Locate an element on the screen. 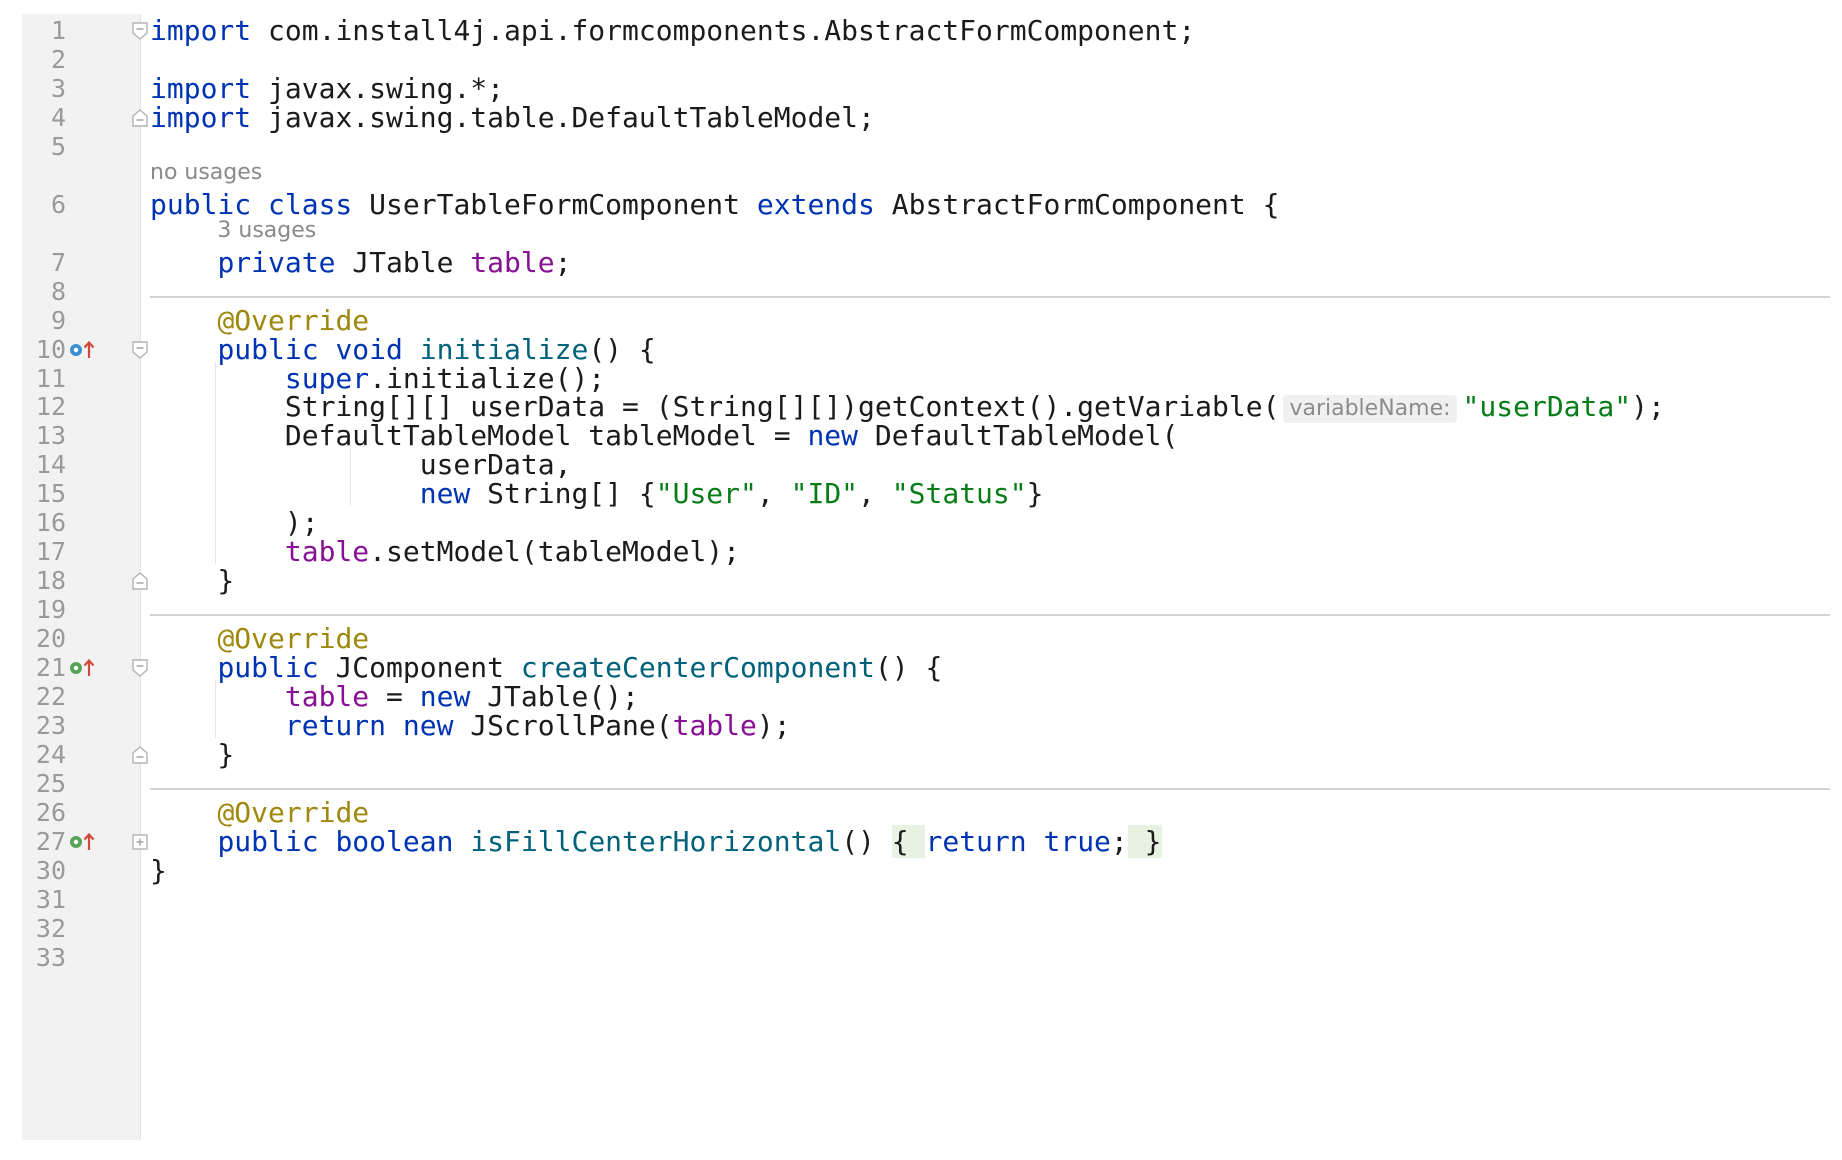 Image resolution: width=1842 pixels, height=1160 pixels. gutter-row: 5 is located at coordinates (81, 147).